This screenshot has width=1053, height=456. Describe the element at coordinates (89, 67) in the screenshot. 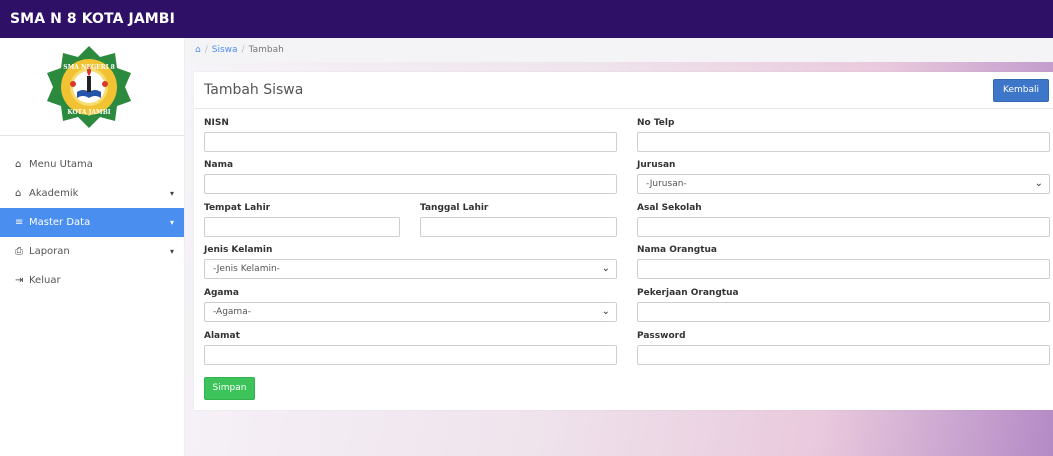

I see `svg-text: SMA NEGERI 8` at that location.